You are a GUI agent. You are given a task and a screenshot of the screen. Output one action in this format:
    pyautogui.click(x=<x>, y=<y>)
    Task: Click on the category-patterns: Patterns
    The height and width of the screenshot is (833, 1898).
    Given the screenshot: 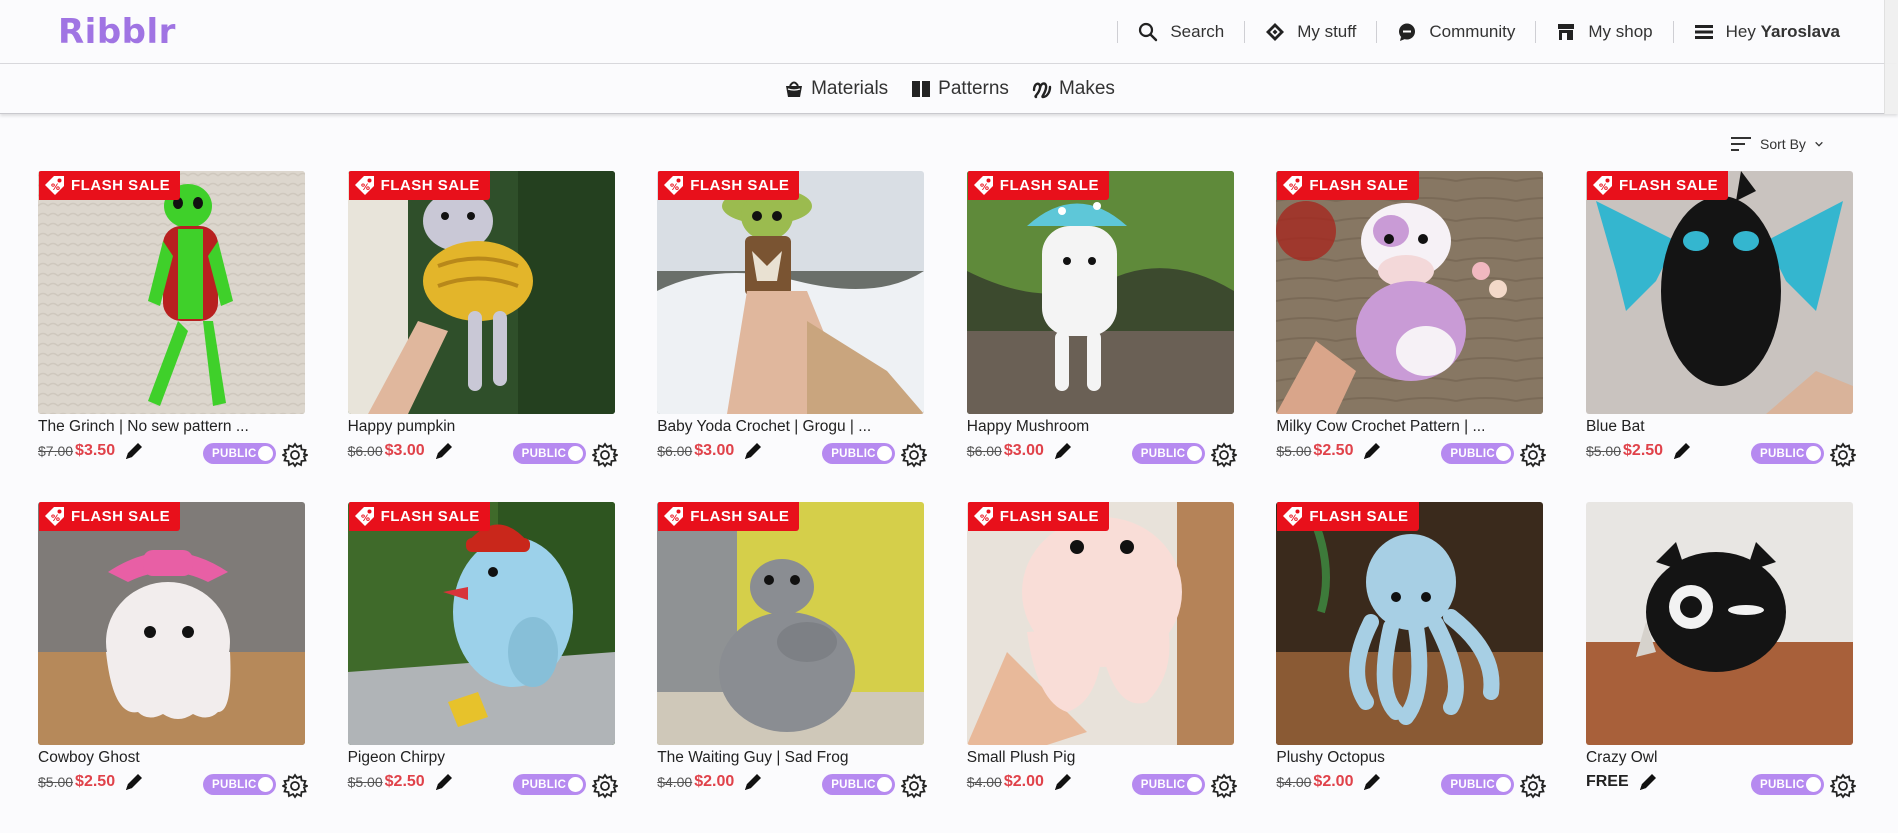 What is the action you would take?
    pyautogui.click(x=959, y=89)
    